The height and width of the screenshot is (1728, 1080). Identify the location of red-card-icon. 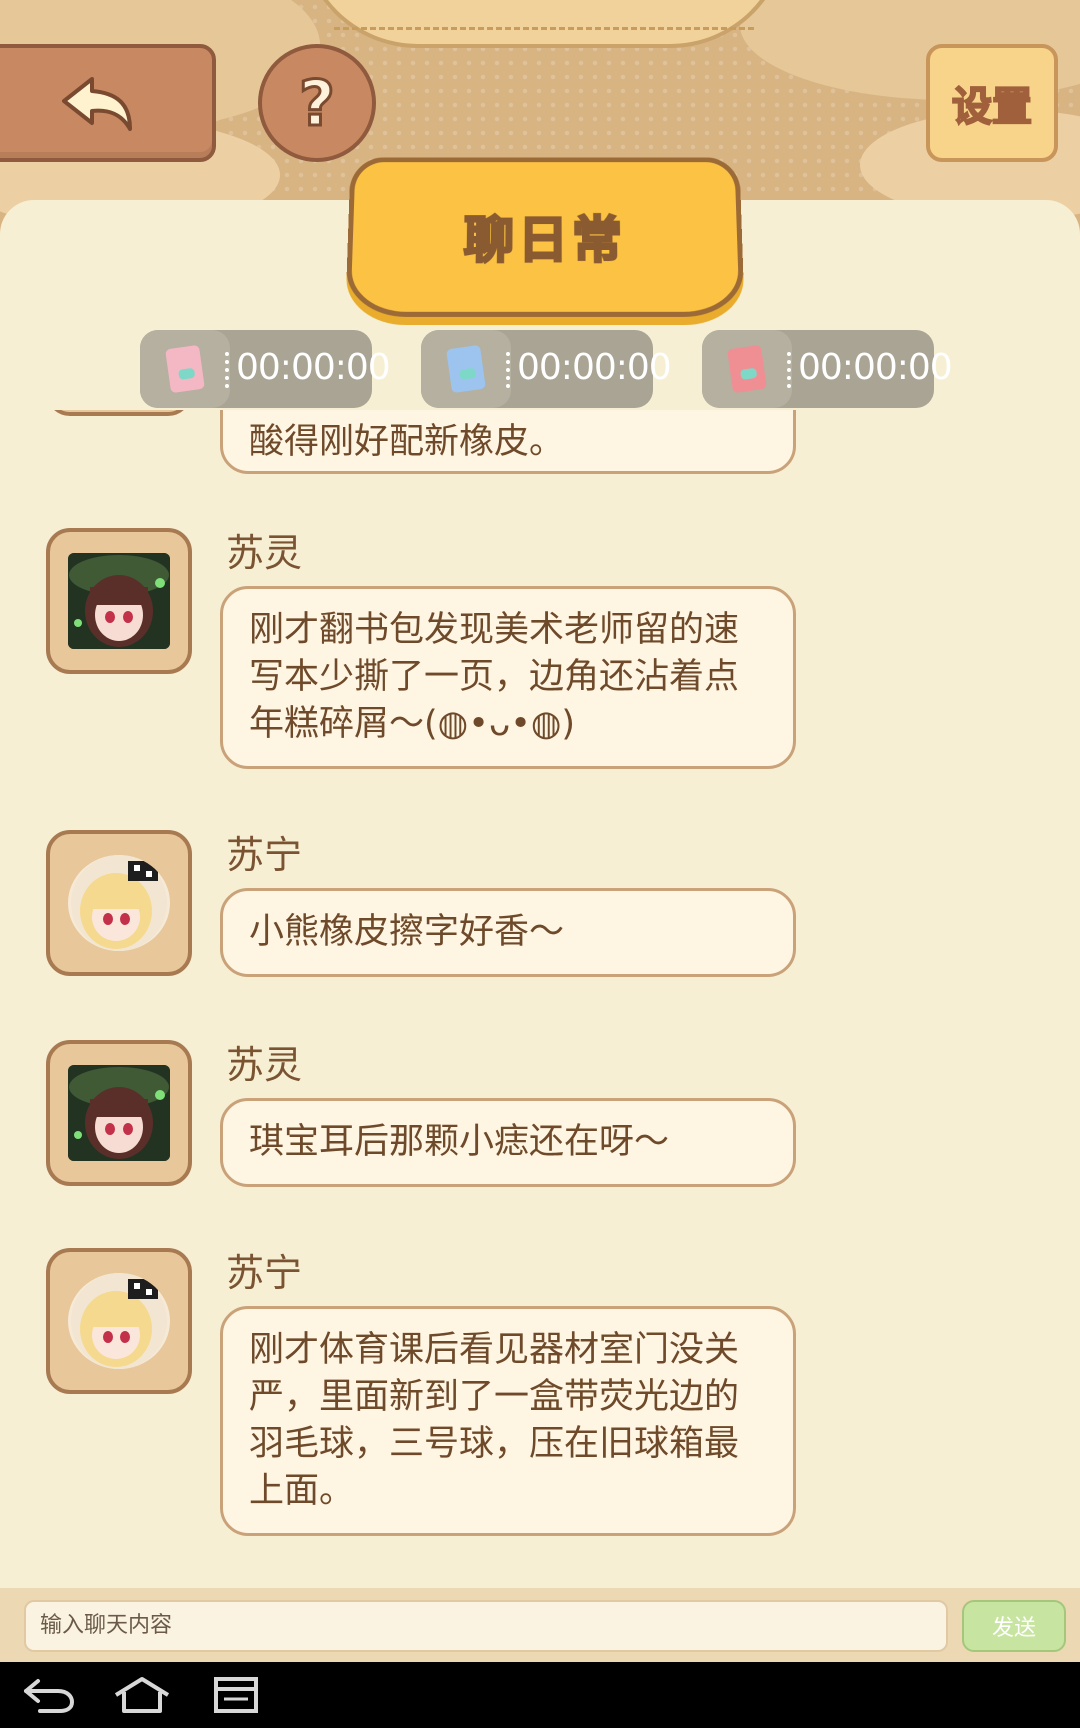
(747, 369).